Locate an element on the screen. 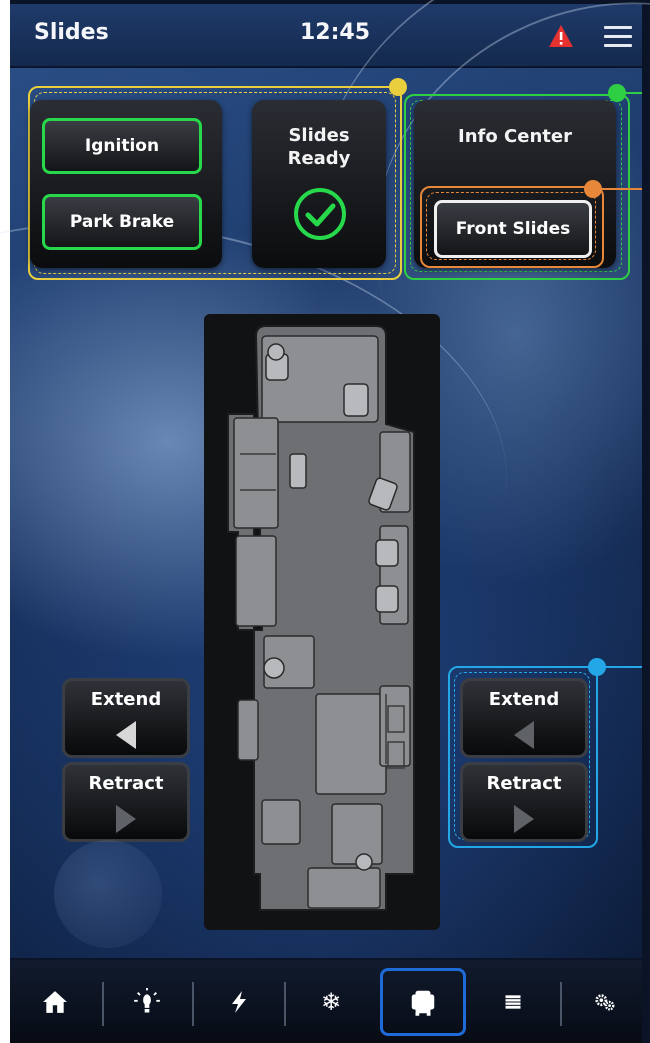  nav-shades is located at coordinates (513, 1002).